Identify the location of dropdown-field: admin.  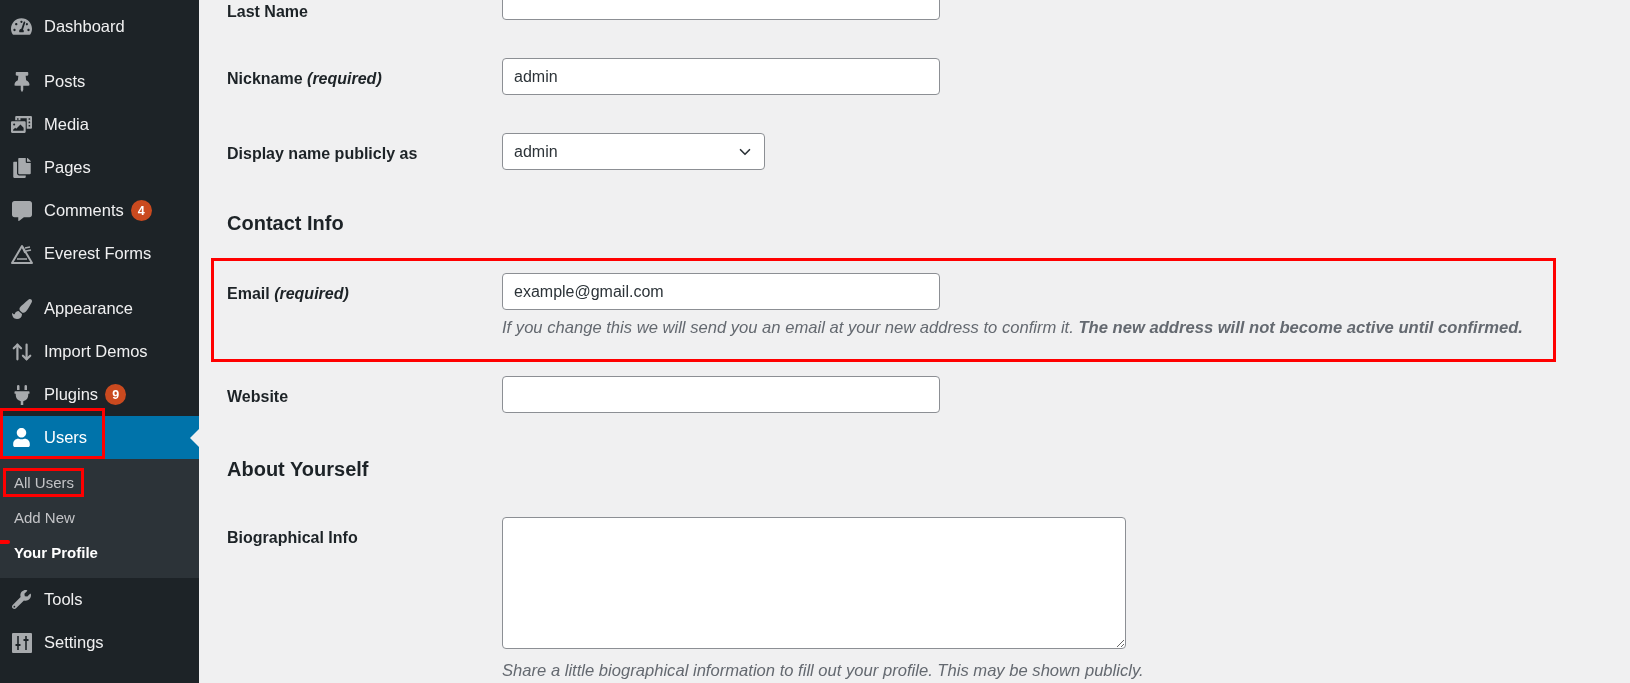
(633, 151).